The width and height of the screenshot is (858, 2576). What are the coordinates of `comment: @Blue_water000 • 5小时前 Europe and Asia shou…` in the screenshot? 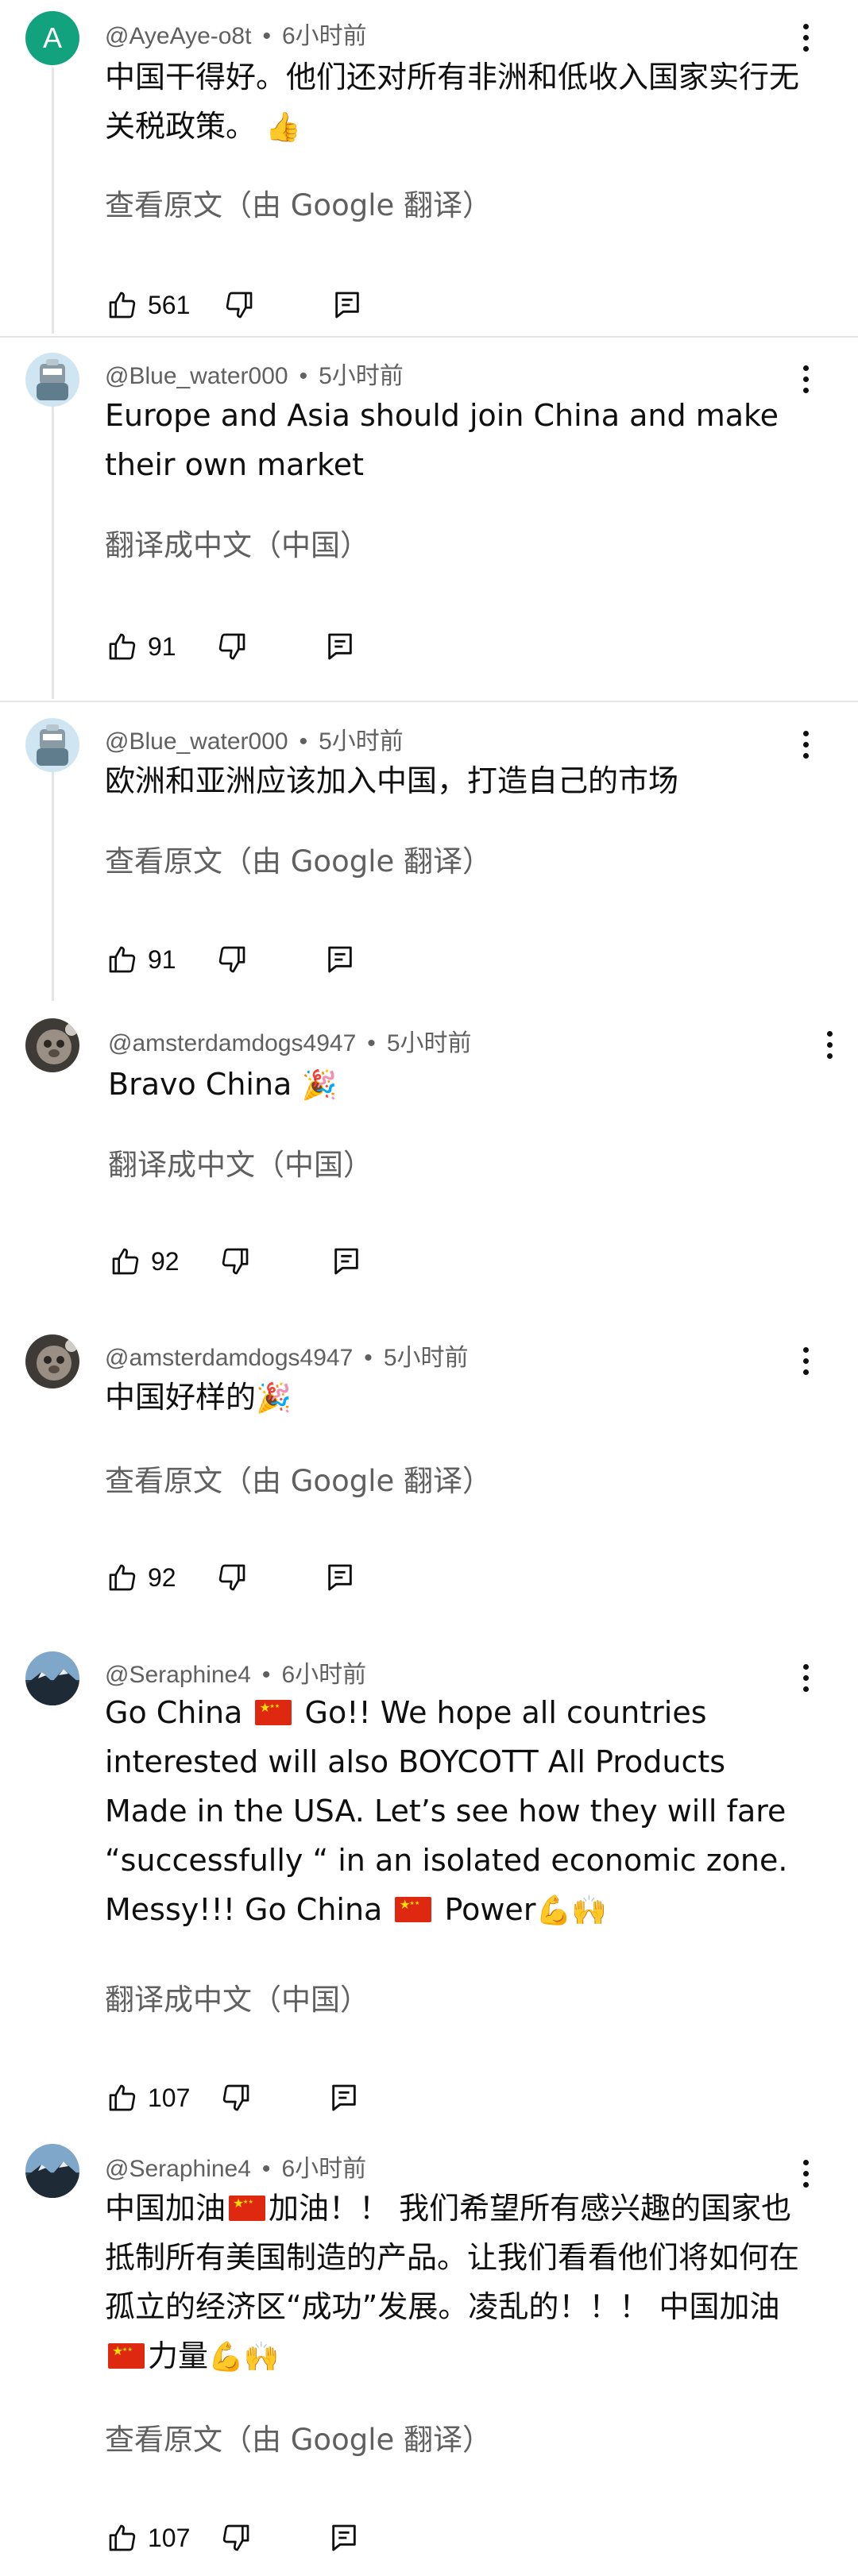 It's located at (429, 520).